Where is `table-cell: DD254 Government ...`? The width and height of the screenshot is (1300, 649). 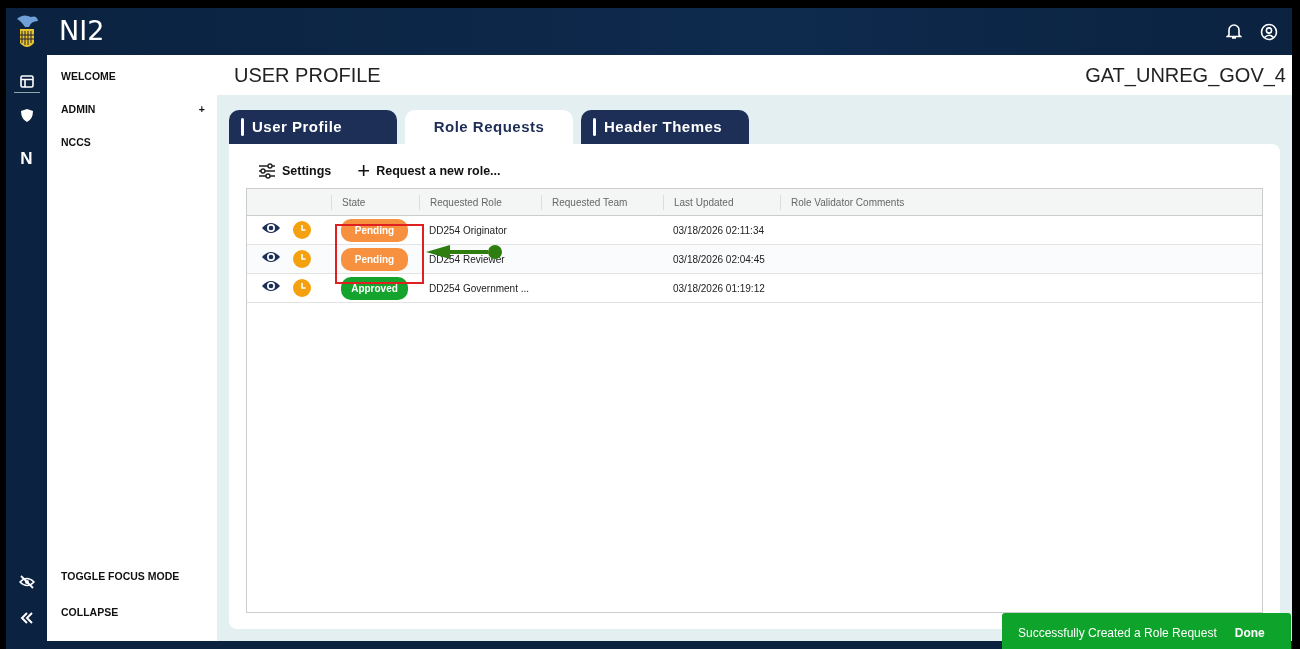
table-cell: DD254 Government ... is located at coordinates (479, 288).